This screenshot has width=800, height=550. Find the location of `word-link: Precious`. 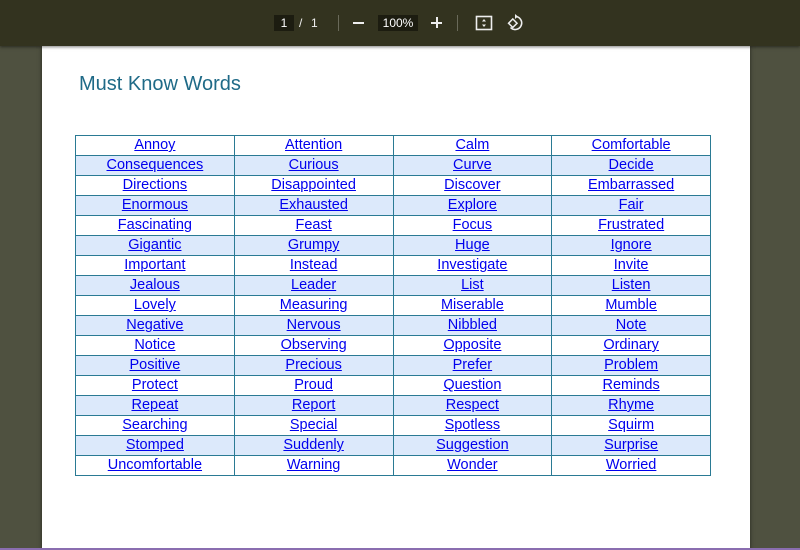

word-link: Precious is located at coordinates (313, 365).